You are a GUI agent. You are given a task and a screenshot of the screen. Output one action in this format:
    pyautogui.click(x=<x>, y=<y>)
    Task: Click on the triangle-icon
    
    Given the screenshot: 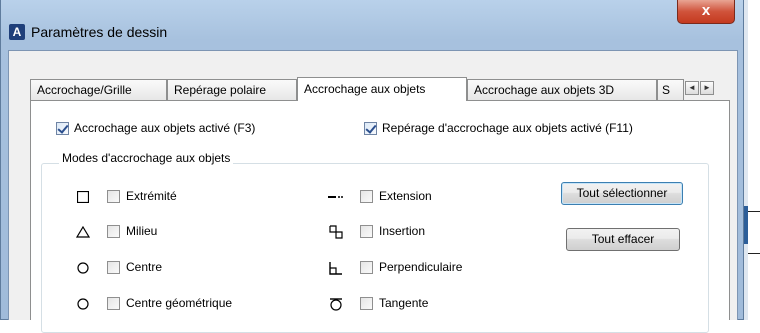 What is the action you would take?
    pyautogui.click(x=83, y=232)
    